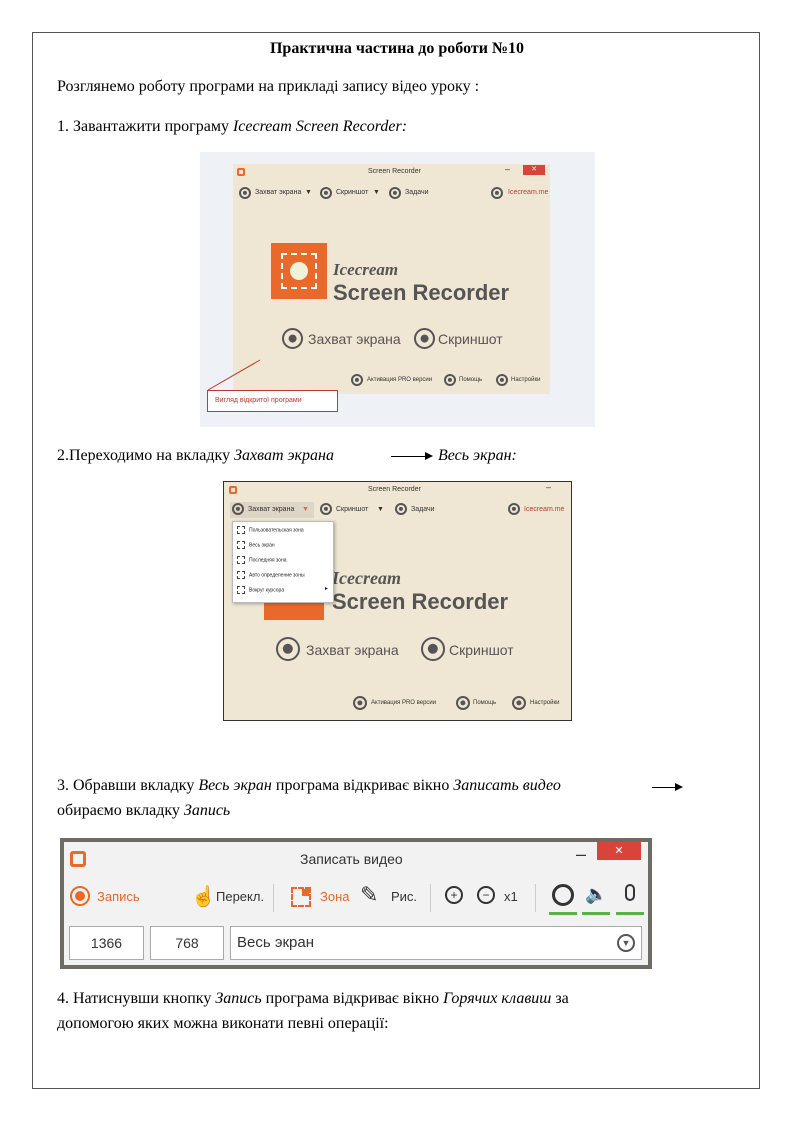  Describe the element at coordinates (271, 575) in the screenshot. I see `menu-item-auto-detect: Авто определение зоны` at that location.